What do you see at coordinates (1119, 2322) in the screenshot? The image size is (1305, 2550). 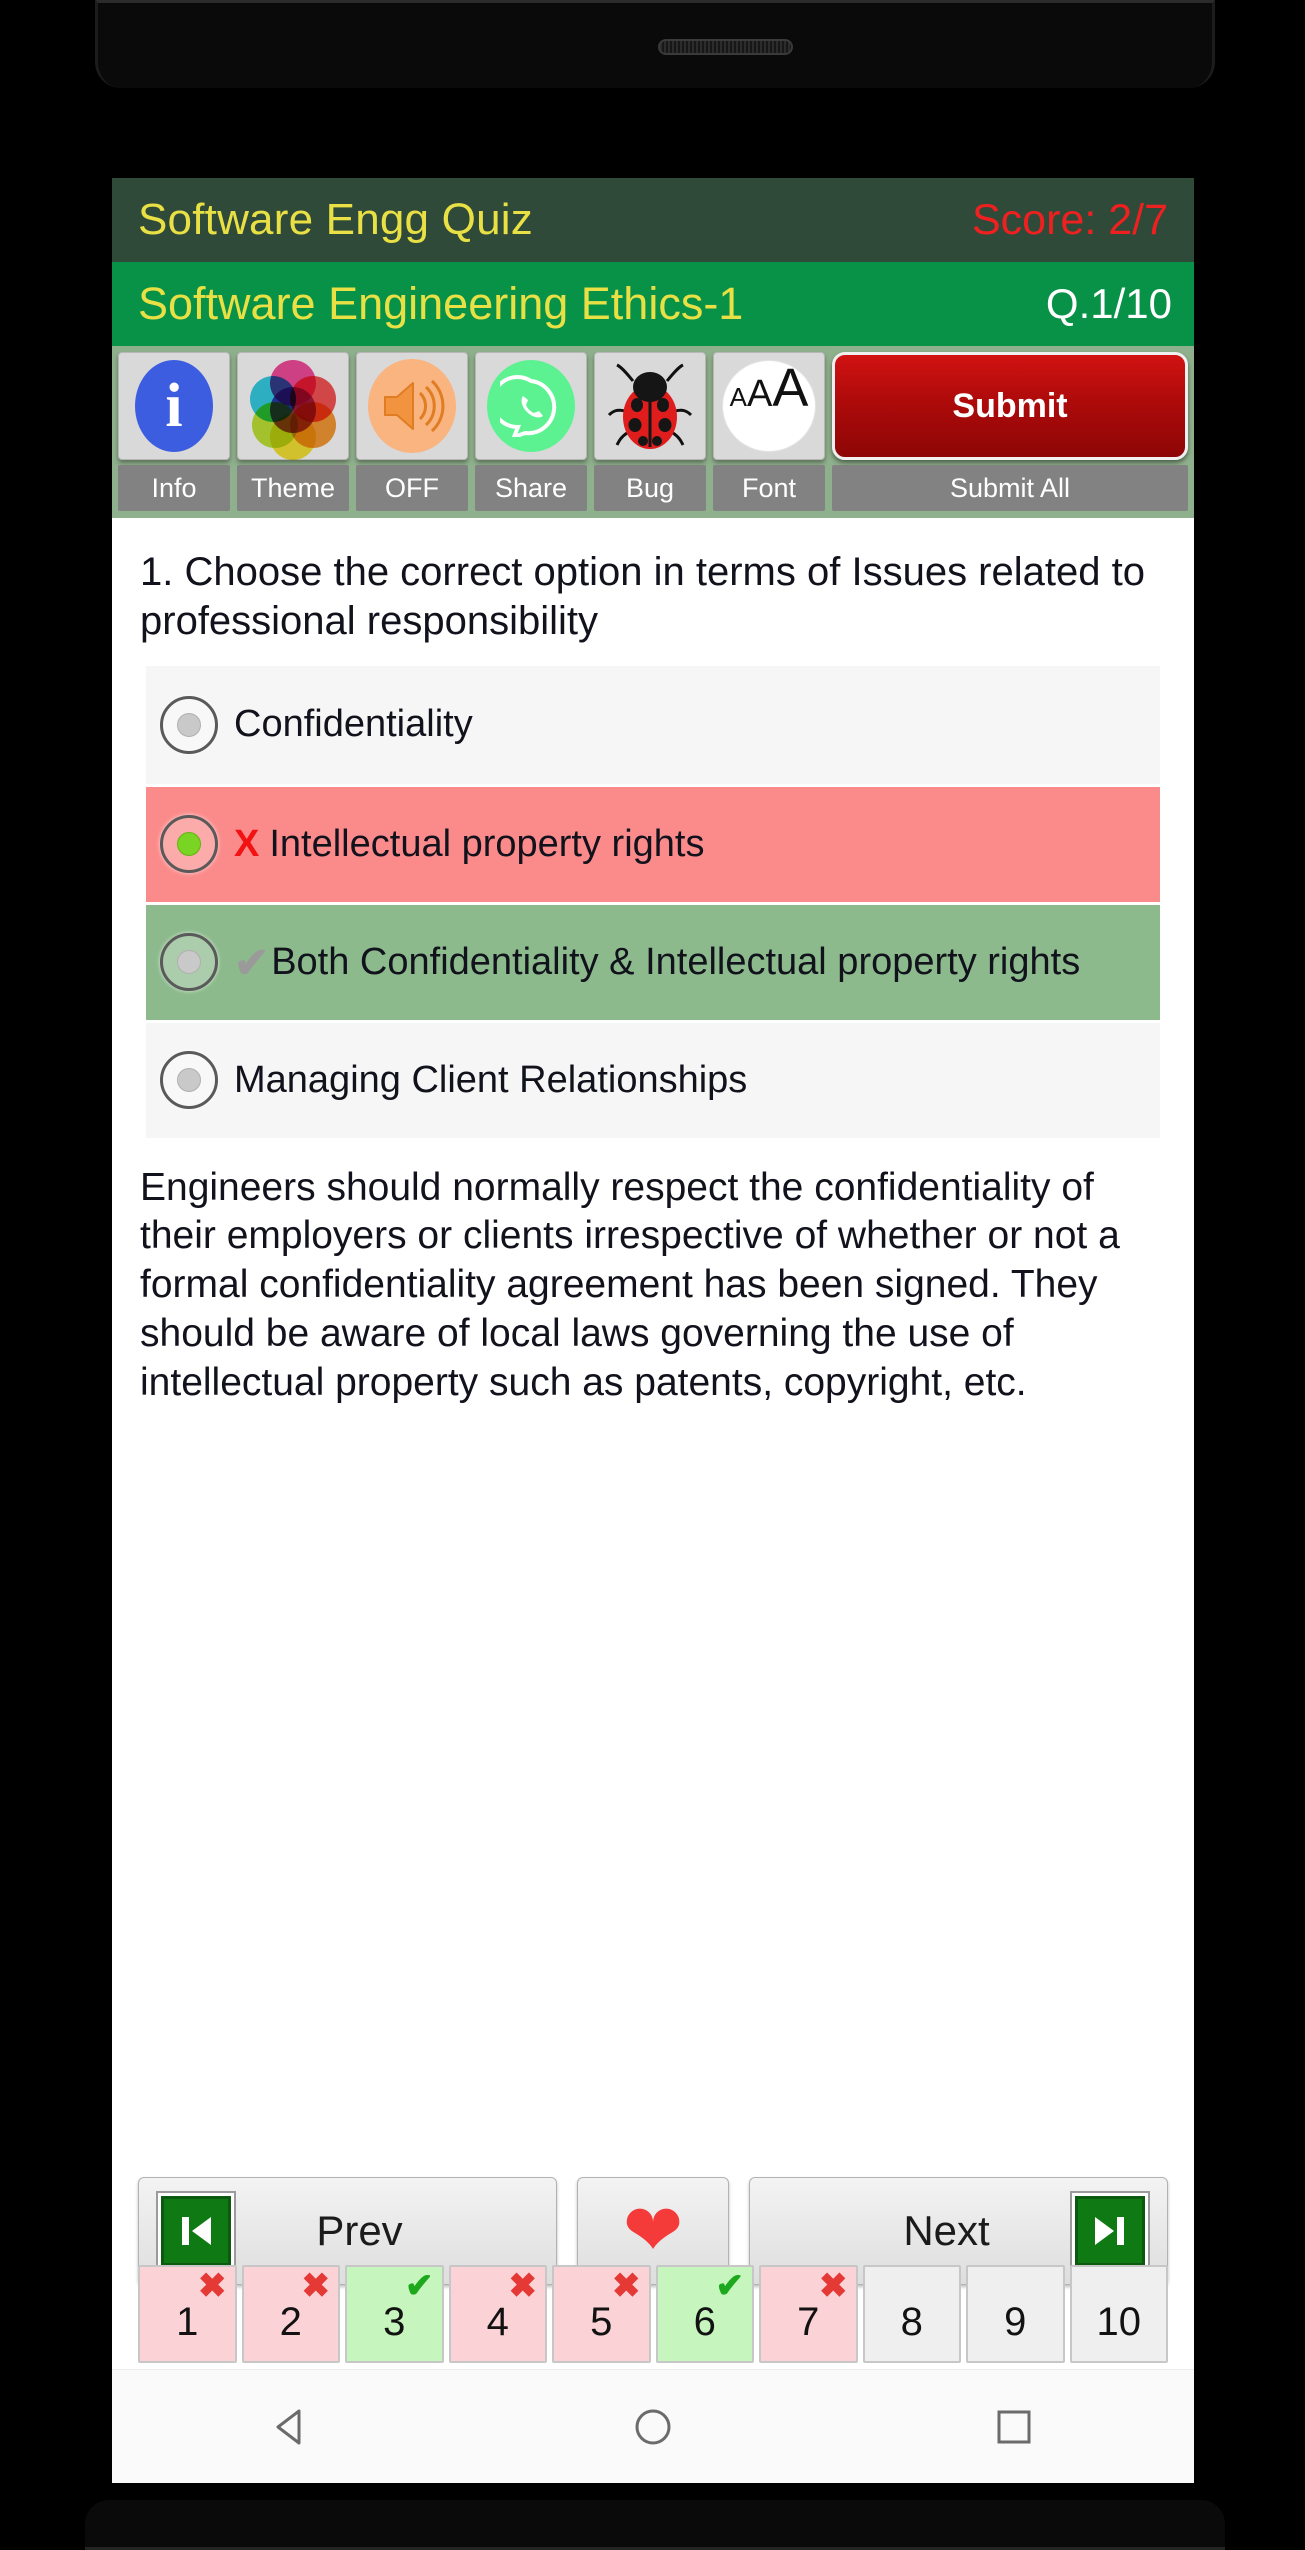 I see `question-number: 10` at bounding box center [1119, 2322].